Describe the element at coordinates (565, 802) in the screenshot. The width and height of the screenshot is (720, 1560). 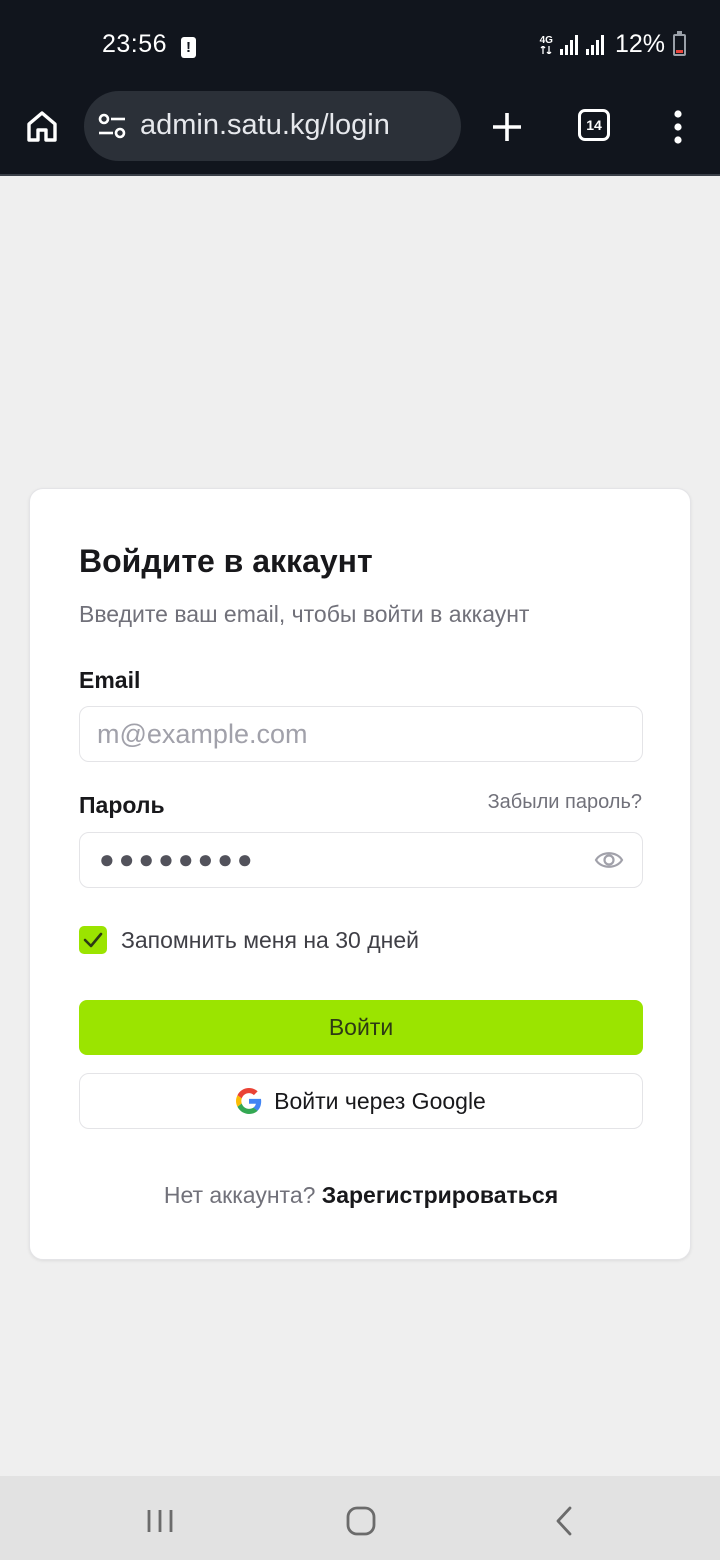
I see `forgot-password-link: Забыли пароль?` at that location.